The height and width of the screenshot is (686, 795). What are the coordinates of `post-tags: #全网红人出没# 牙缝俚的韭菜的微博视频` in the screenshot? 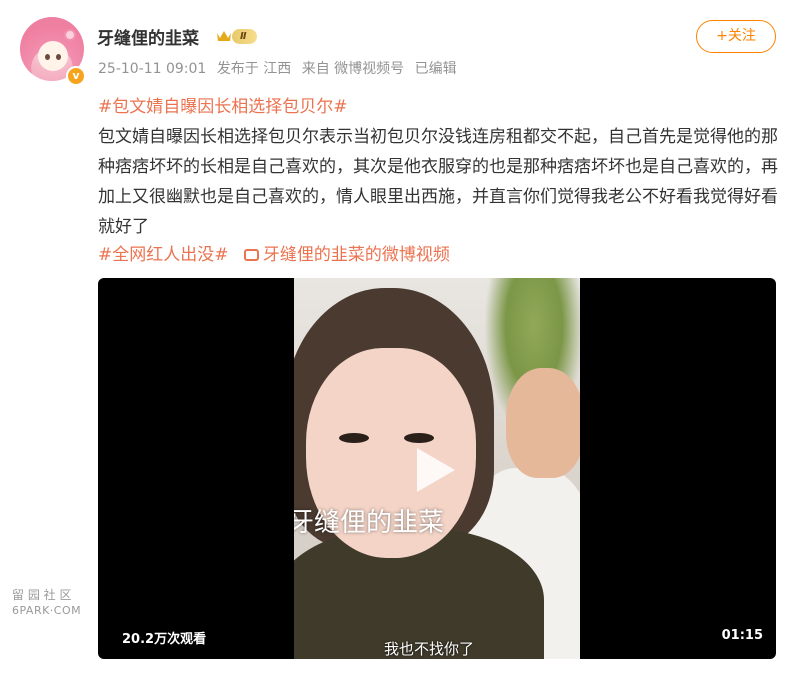 It's located at (274, 252).